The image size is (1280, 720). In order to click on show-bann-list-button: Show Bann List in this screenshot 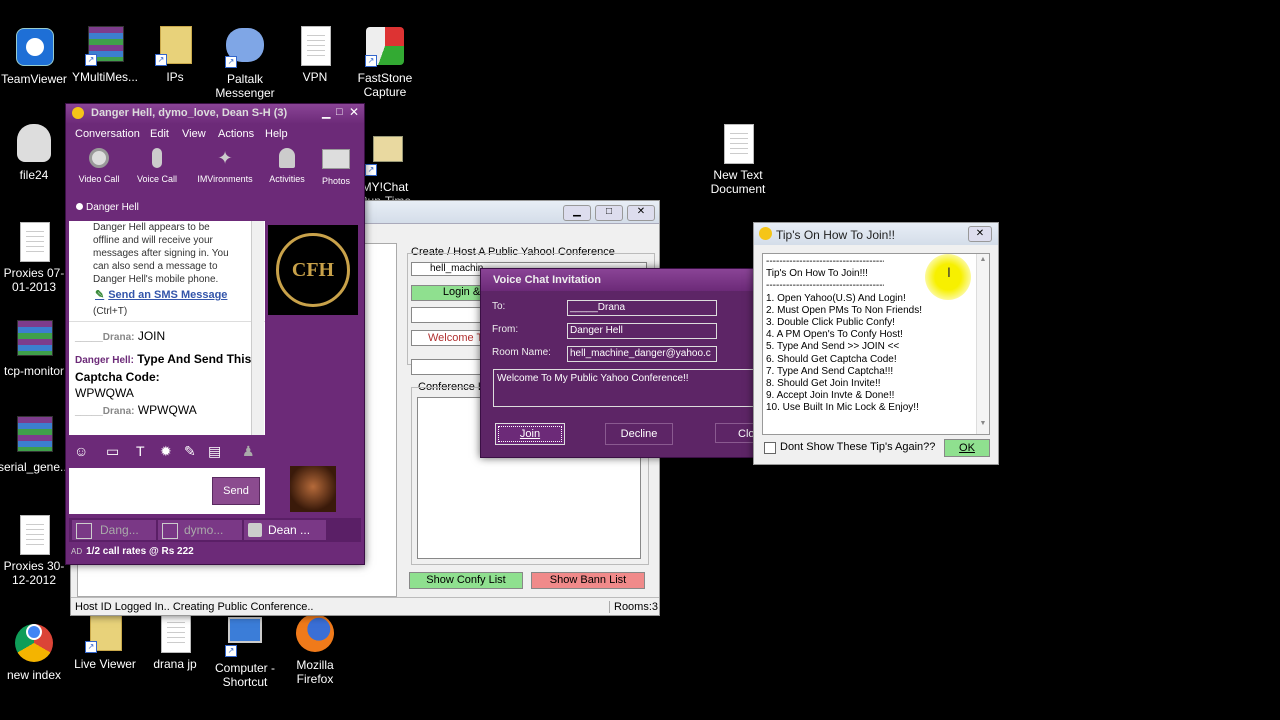, I will do `click(588, 580)`.